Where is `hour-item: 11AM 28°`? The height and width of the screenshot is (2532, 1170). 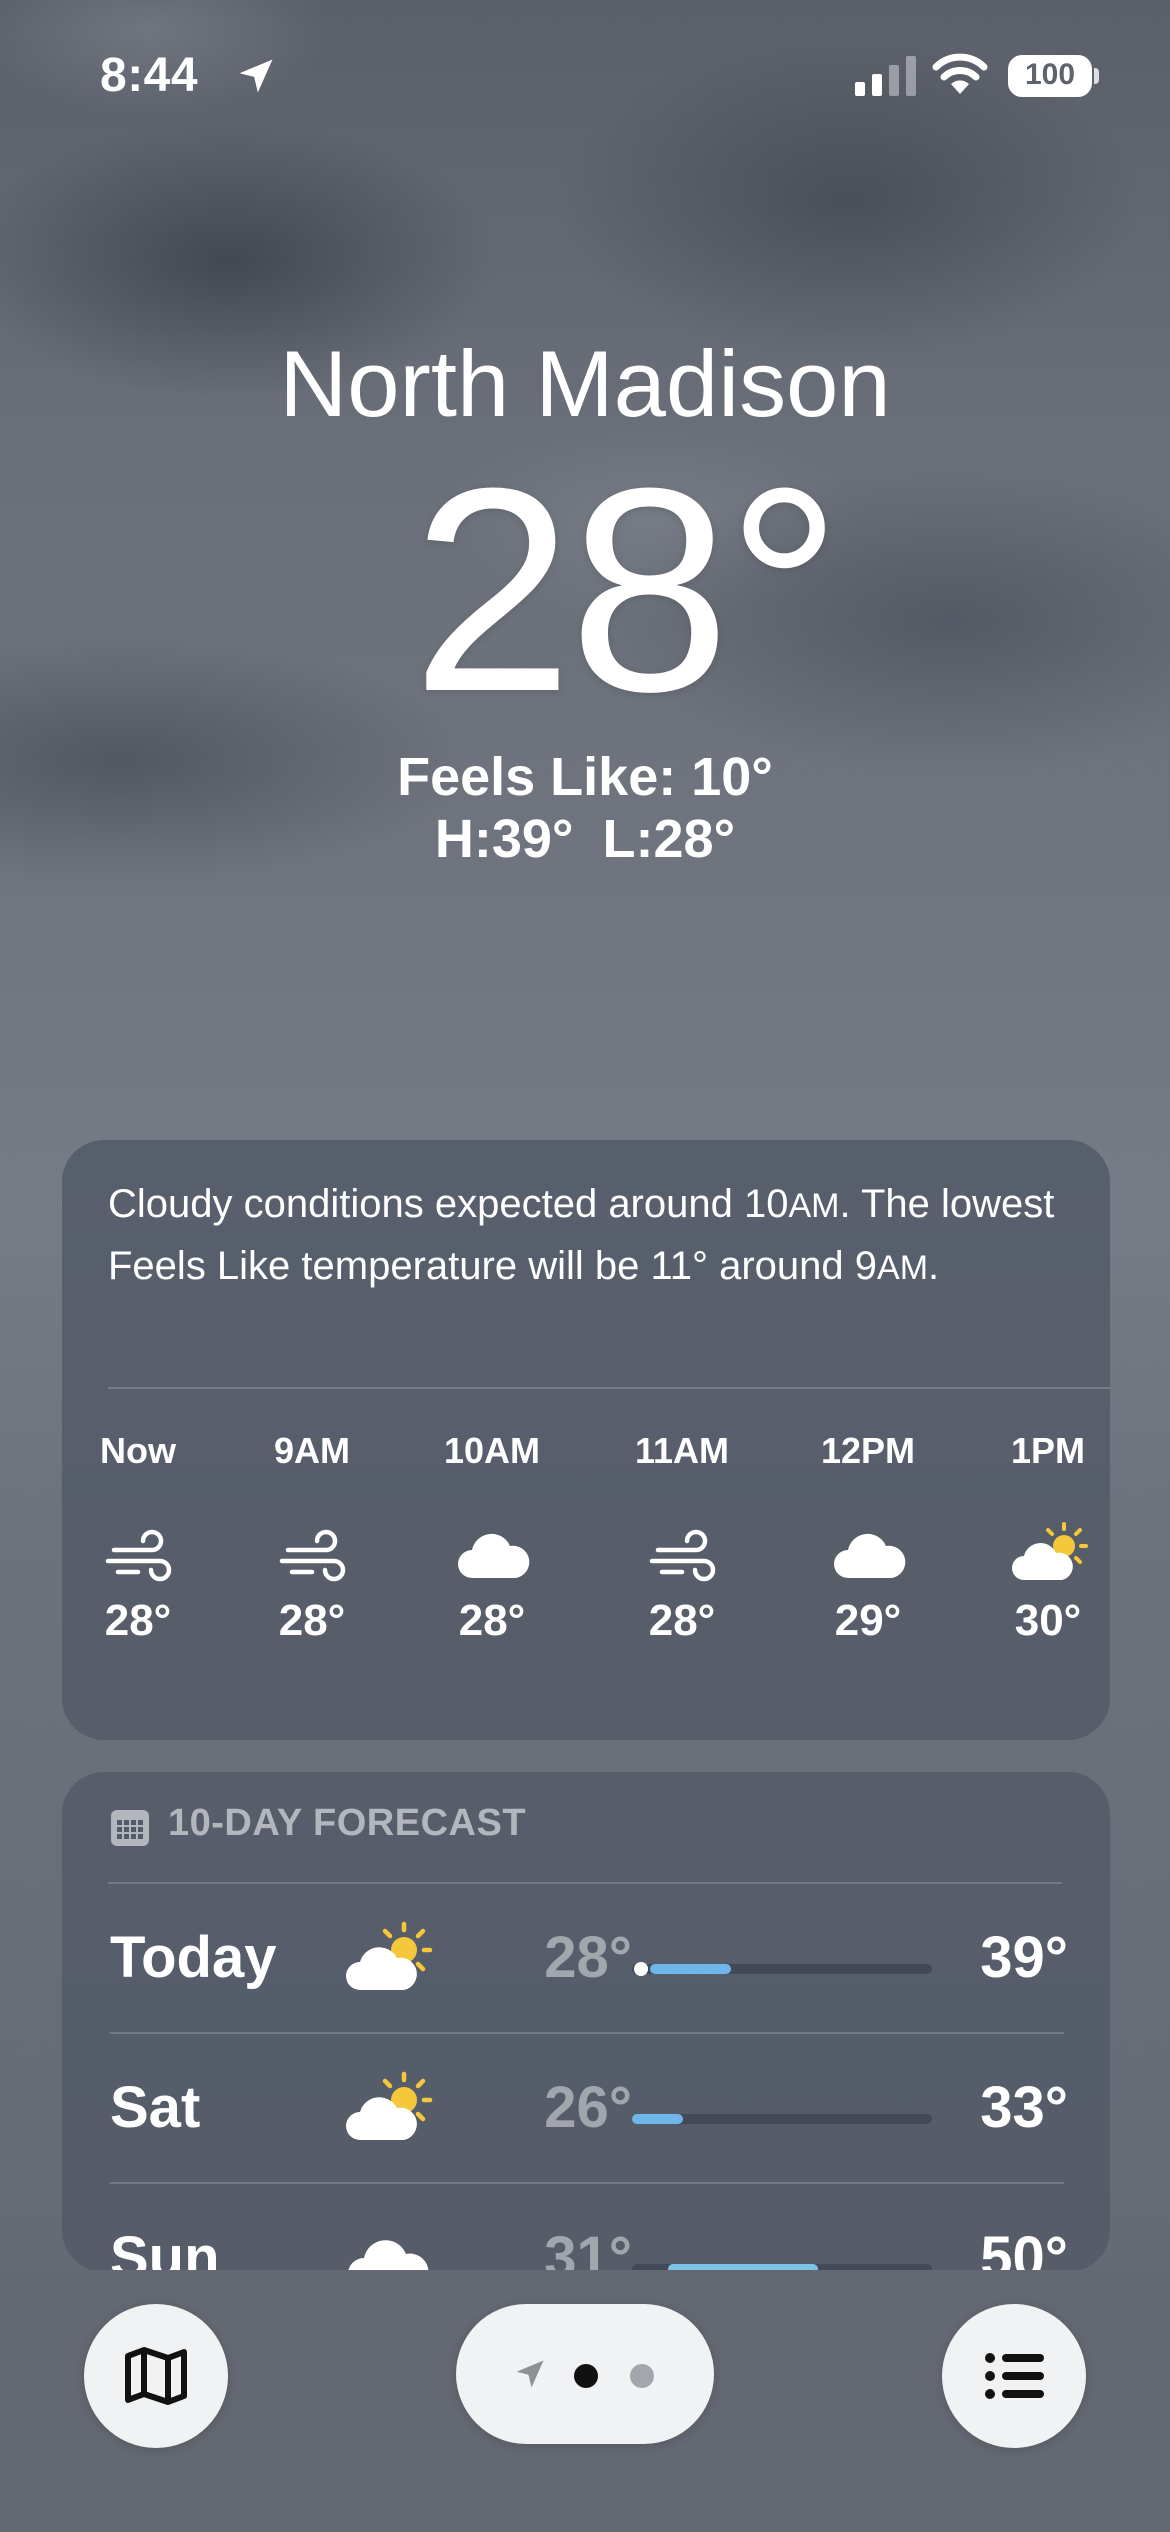 hour-item: 11AM 28° is located at coordinates (682, 1570).